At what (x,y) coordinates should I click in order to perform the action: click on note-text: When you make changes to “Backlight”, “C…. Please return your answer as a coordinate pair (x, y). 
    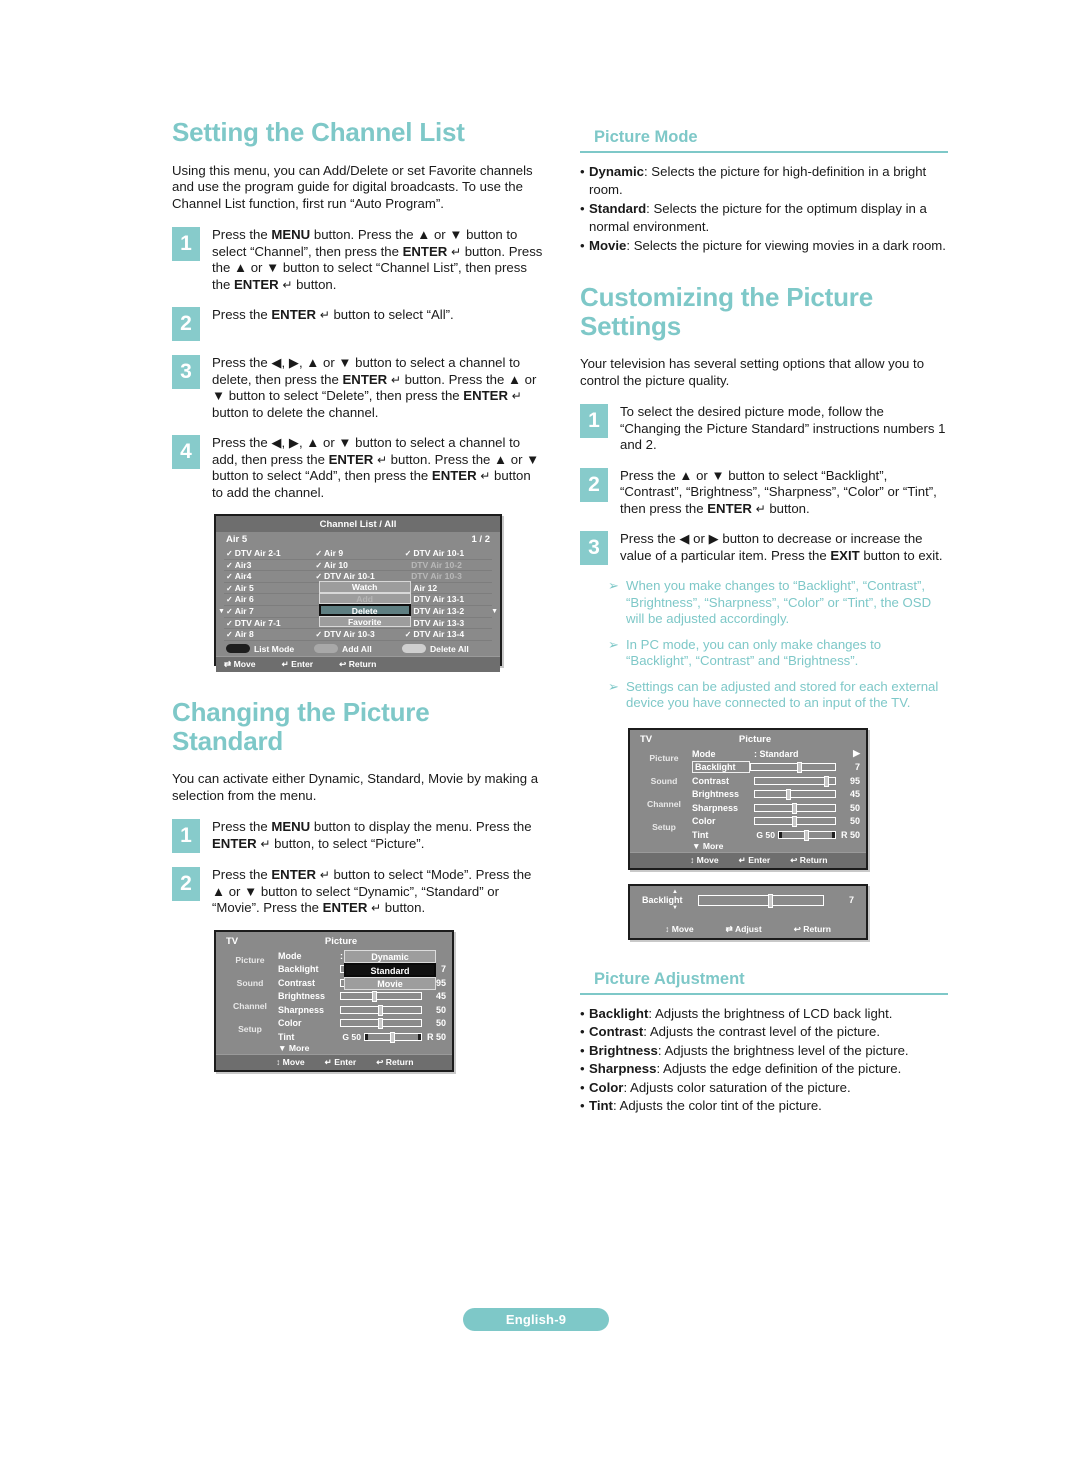
    Looking at the image, I should click on (779, 602).